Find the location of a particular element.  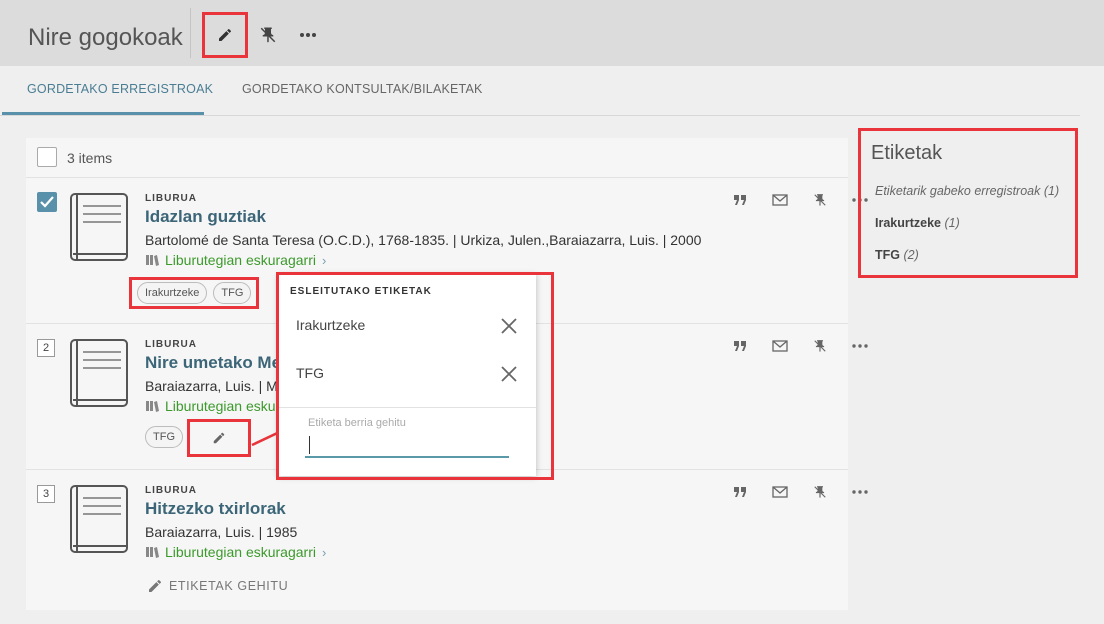

add-tags-button: ETIKETAK GEHITU is located at coordinates (217, 586).